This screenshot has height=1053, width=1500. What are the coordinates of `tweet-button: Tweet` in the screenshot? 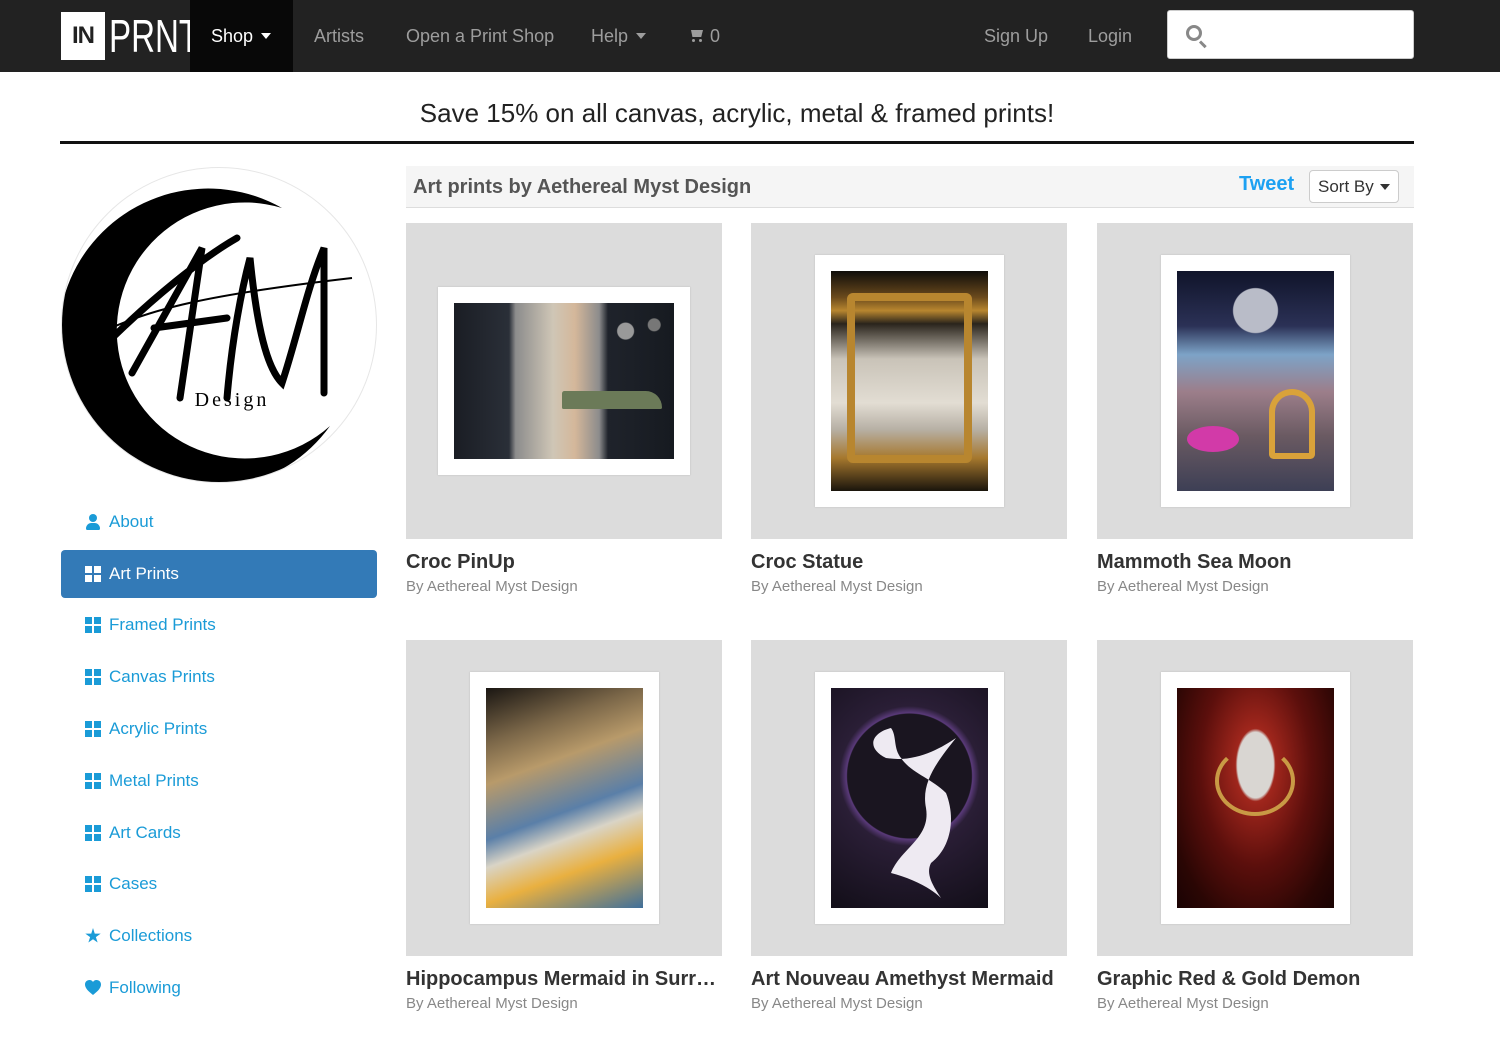 It's located at (1266, 184).